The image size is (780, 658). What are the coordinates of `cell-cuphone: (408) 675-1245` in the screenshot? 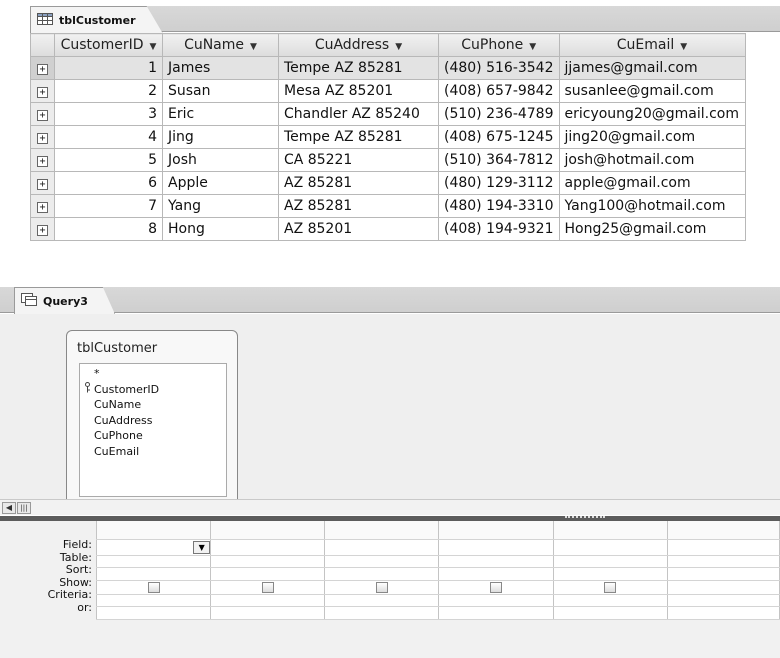 It's located at (499, 137).